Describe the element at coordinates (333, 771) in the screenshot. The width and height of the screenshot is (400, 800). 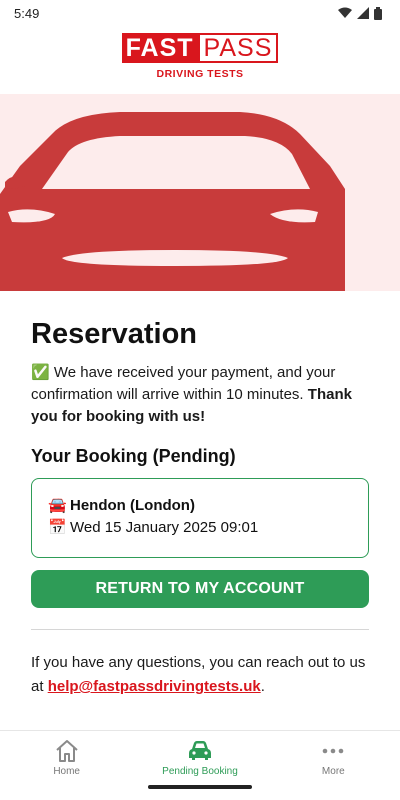
I see `nav-label-more: More` at that location.